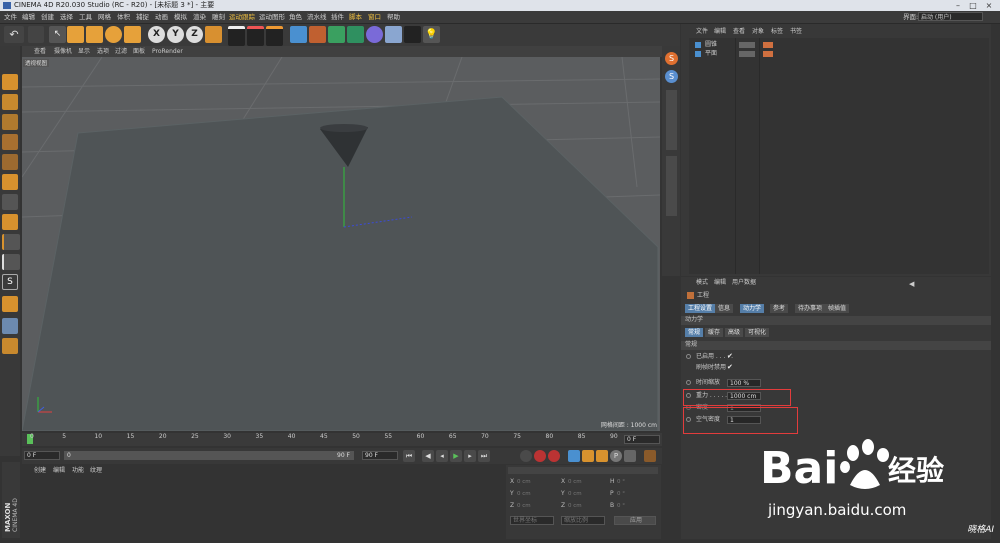 This screenshot has width=1000, height=543. I want to click on menu-file: 文件, so click(10, 17).